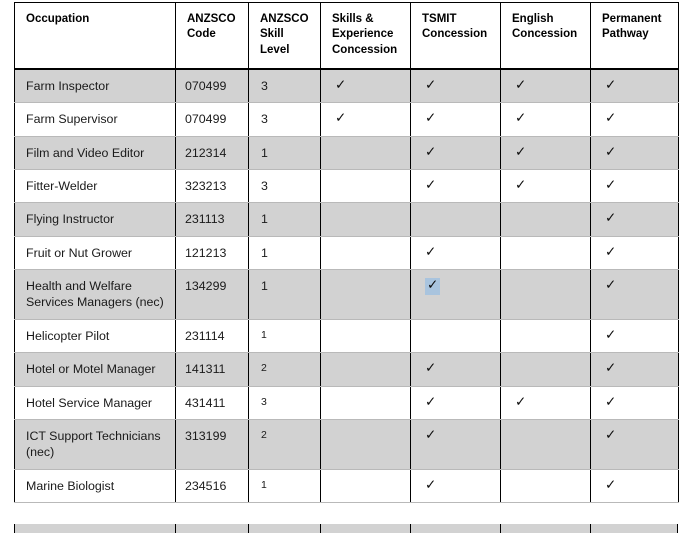 The width and height of the screenshot is (684, 533). I want to click on cell-anzsco-code: 234516, so click(212, 486).